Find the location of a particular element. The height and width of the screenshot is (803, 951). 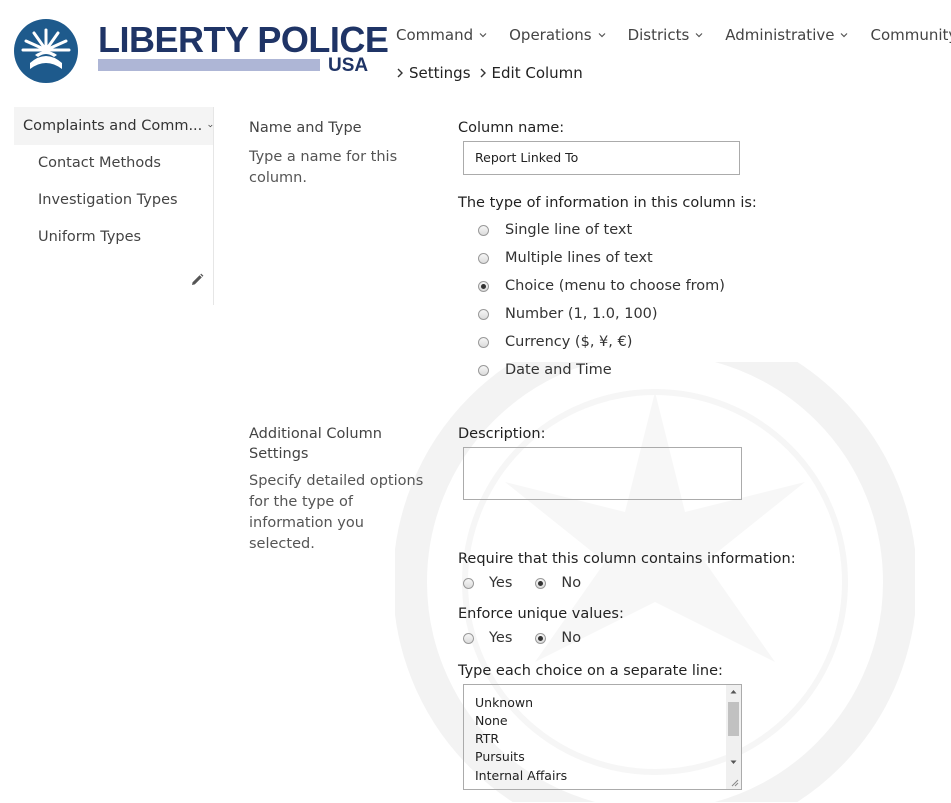

radio-label: Date and Time is located at coordinates (558, 370).